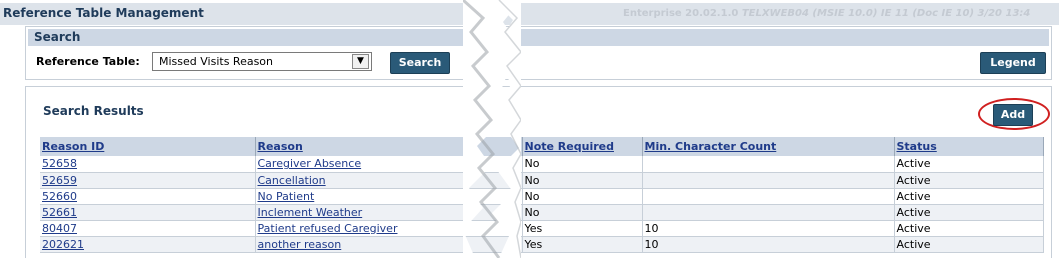  I want to click on search-section-bar: Search, so click(538, 37).